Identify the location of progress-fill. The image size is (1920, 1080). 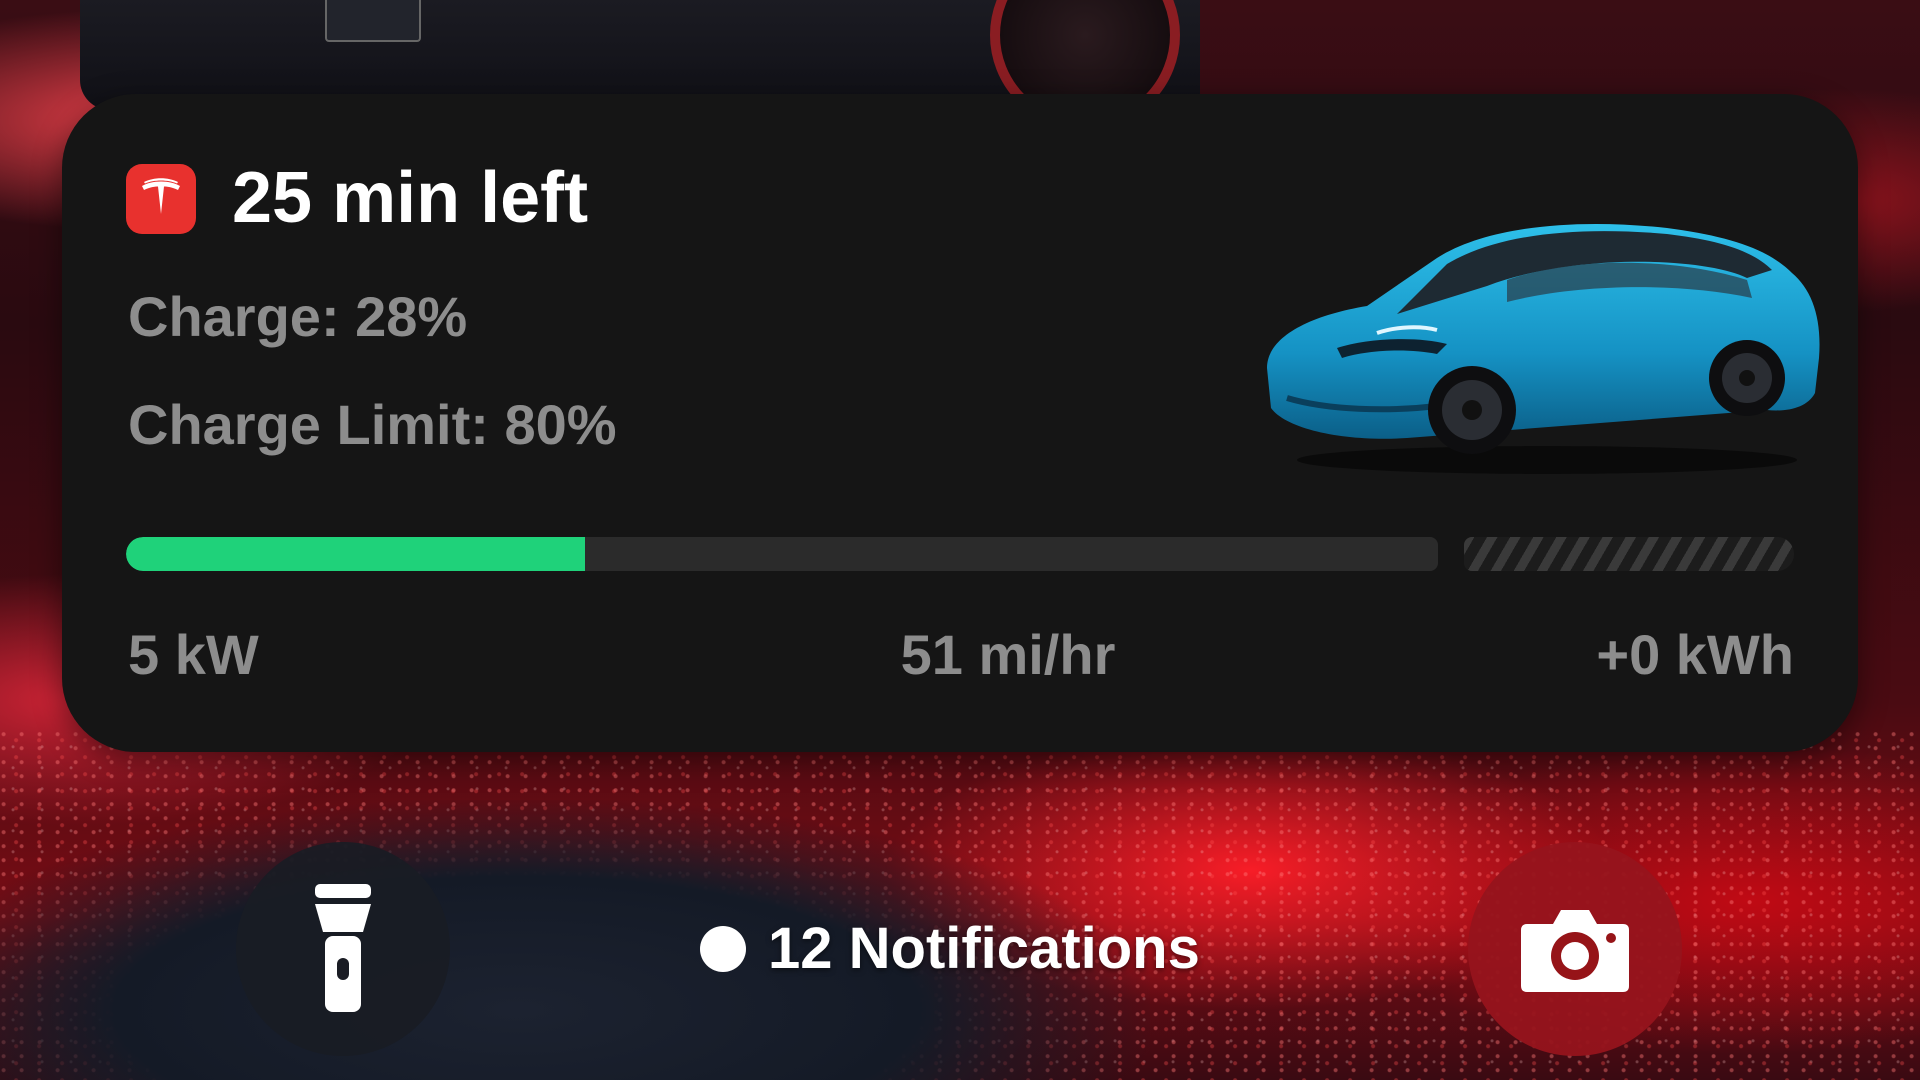
(356, 554).